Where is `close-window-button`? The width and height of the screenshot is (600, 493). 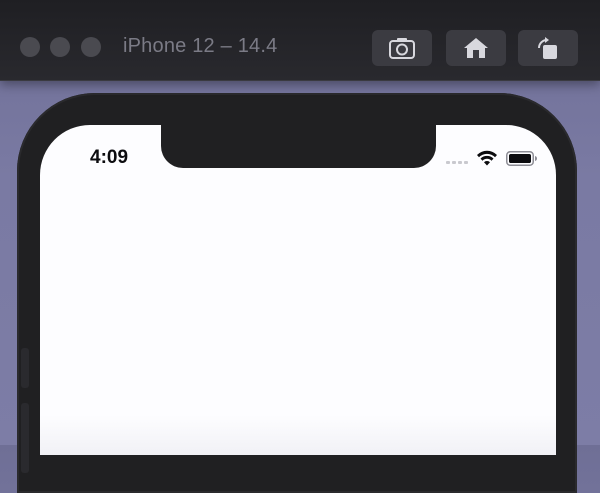
close-window-button is located at coordinates (30, 47).